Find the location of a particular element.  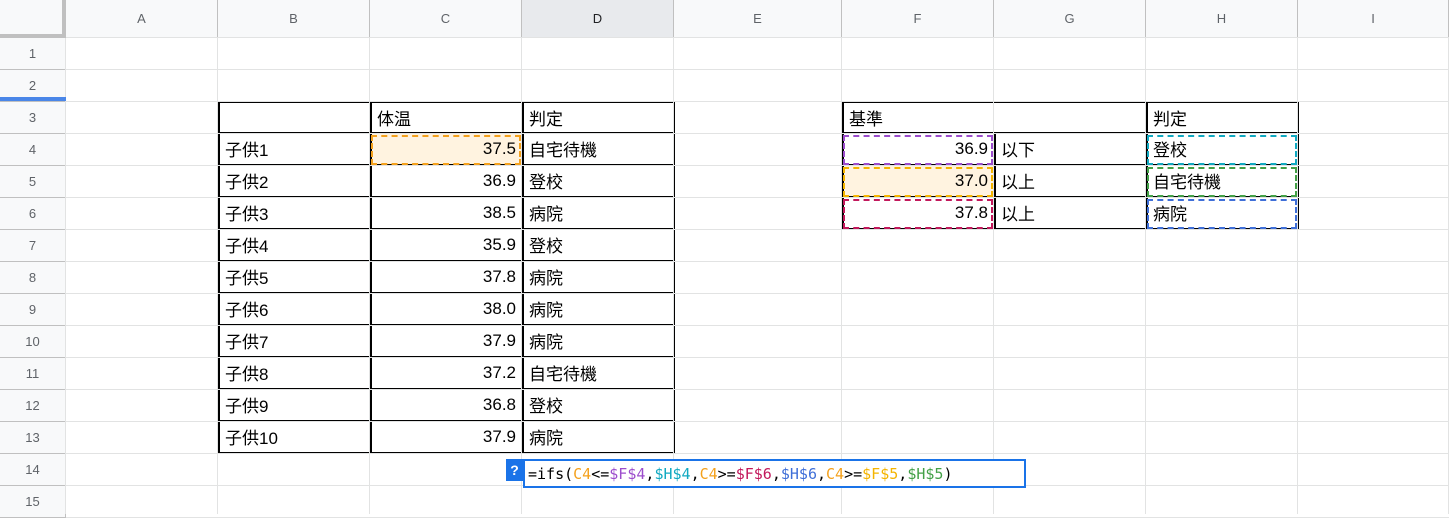

table1-name-cell: 子供2 is located at coordinates (294, 181).